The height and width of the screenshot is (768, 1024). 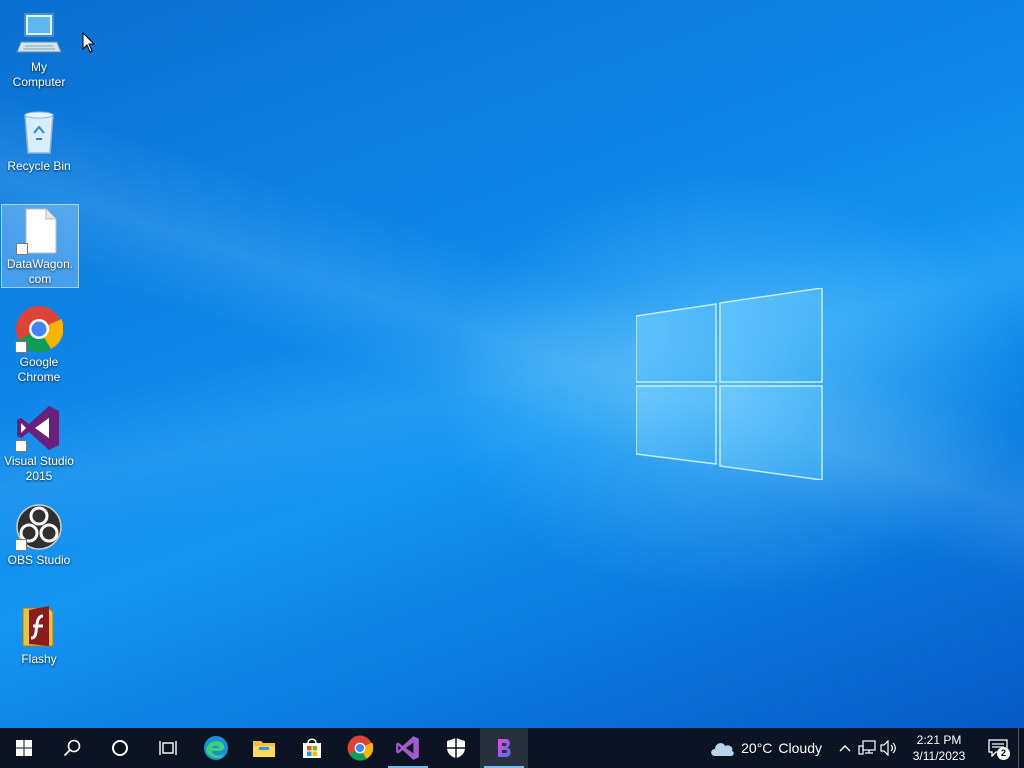 I want to click on action-center-button: 2, so click(x=998, y=748).